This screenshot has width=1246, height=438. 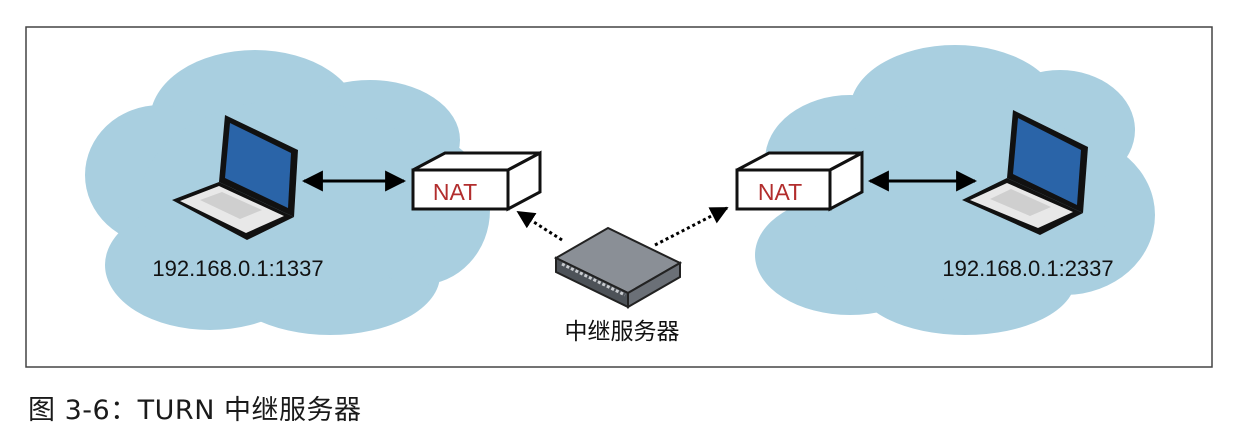 I want to click on left-client-address: 192.168.0.1:1337, so click(x=237, y=268).